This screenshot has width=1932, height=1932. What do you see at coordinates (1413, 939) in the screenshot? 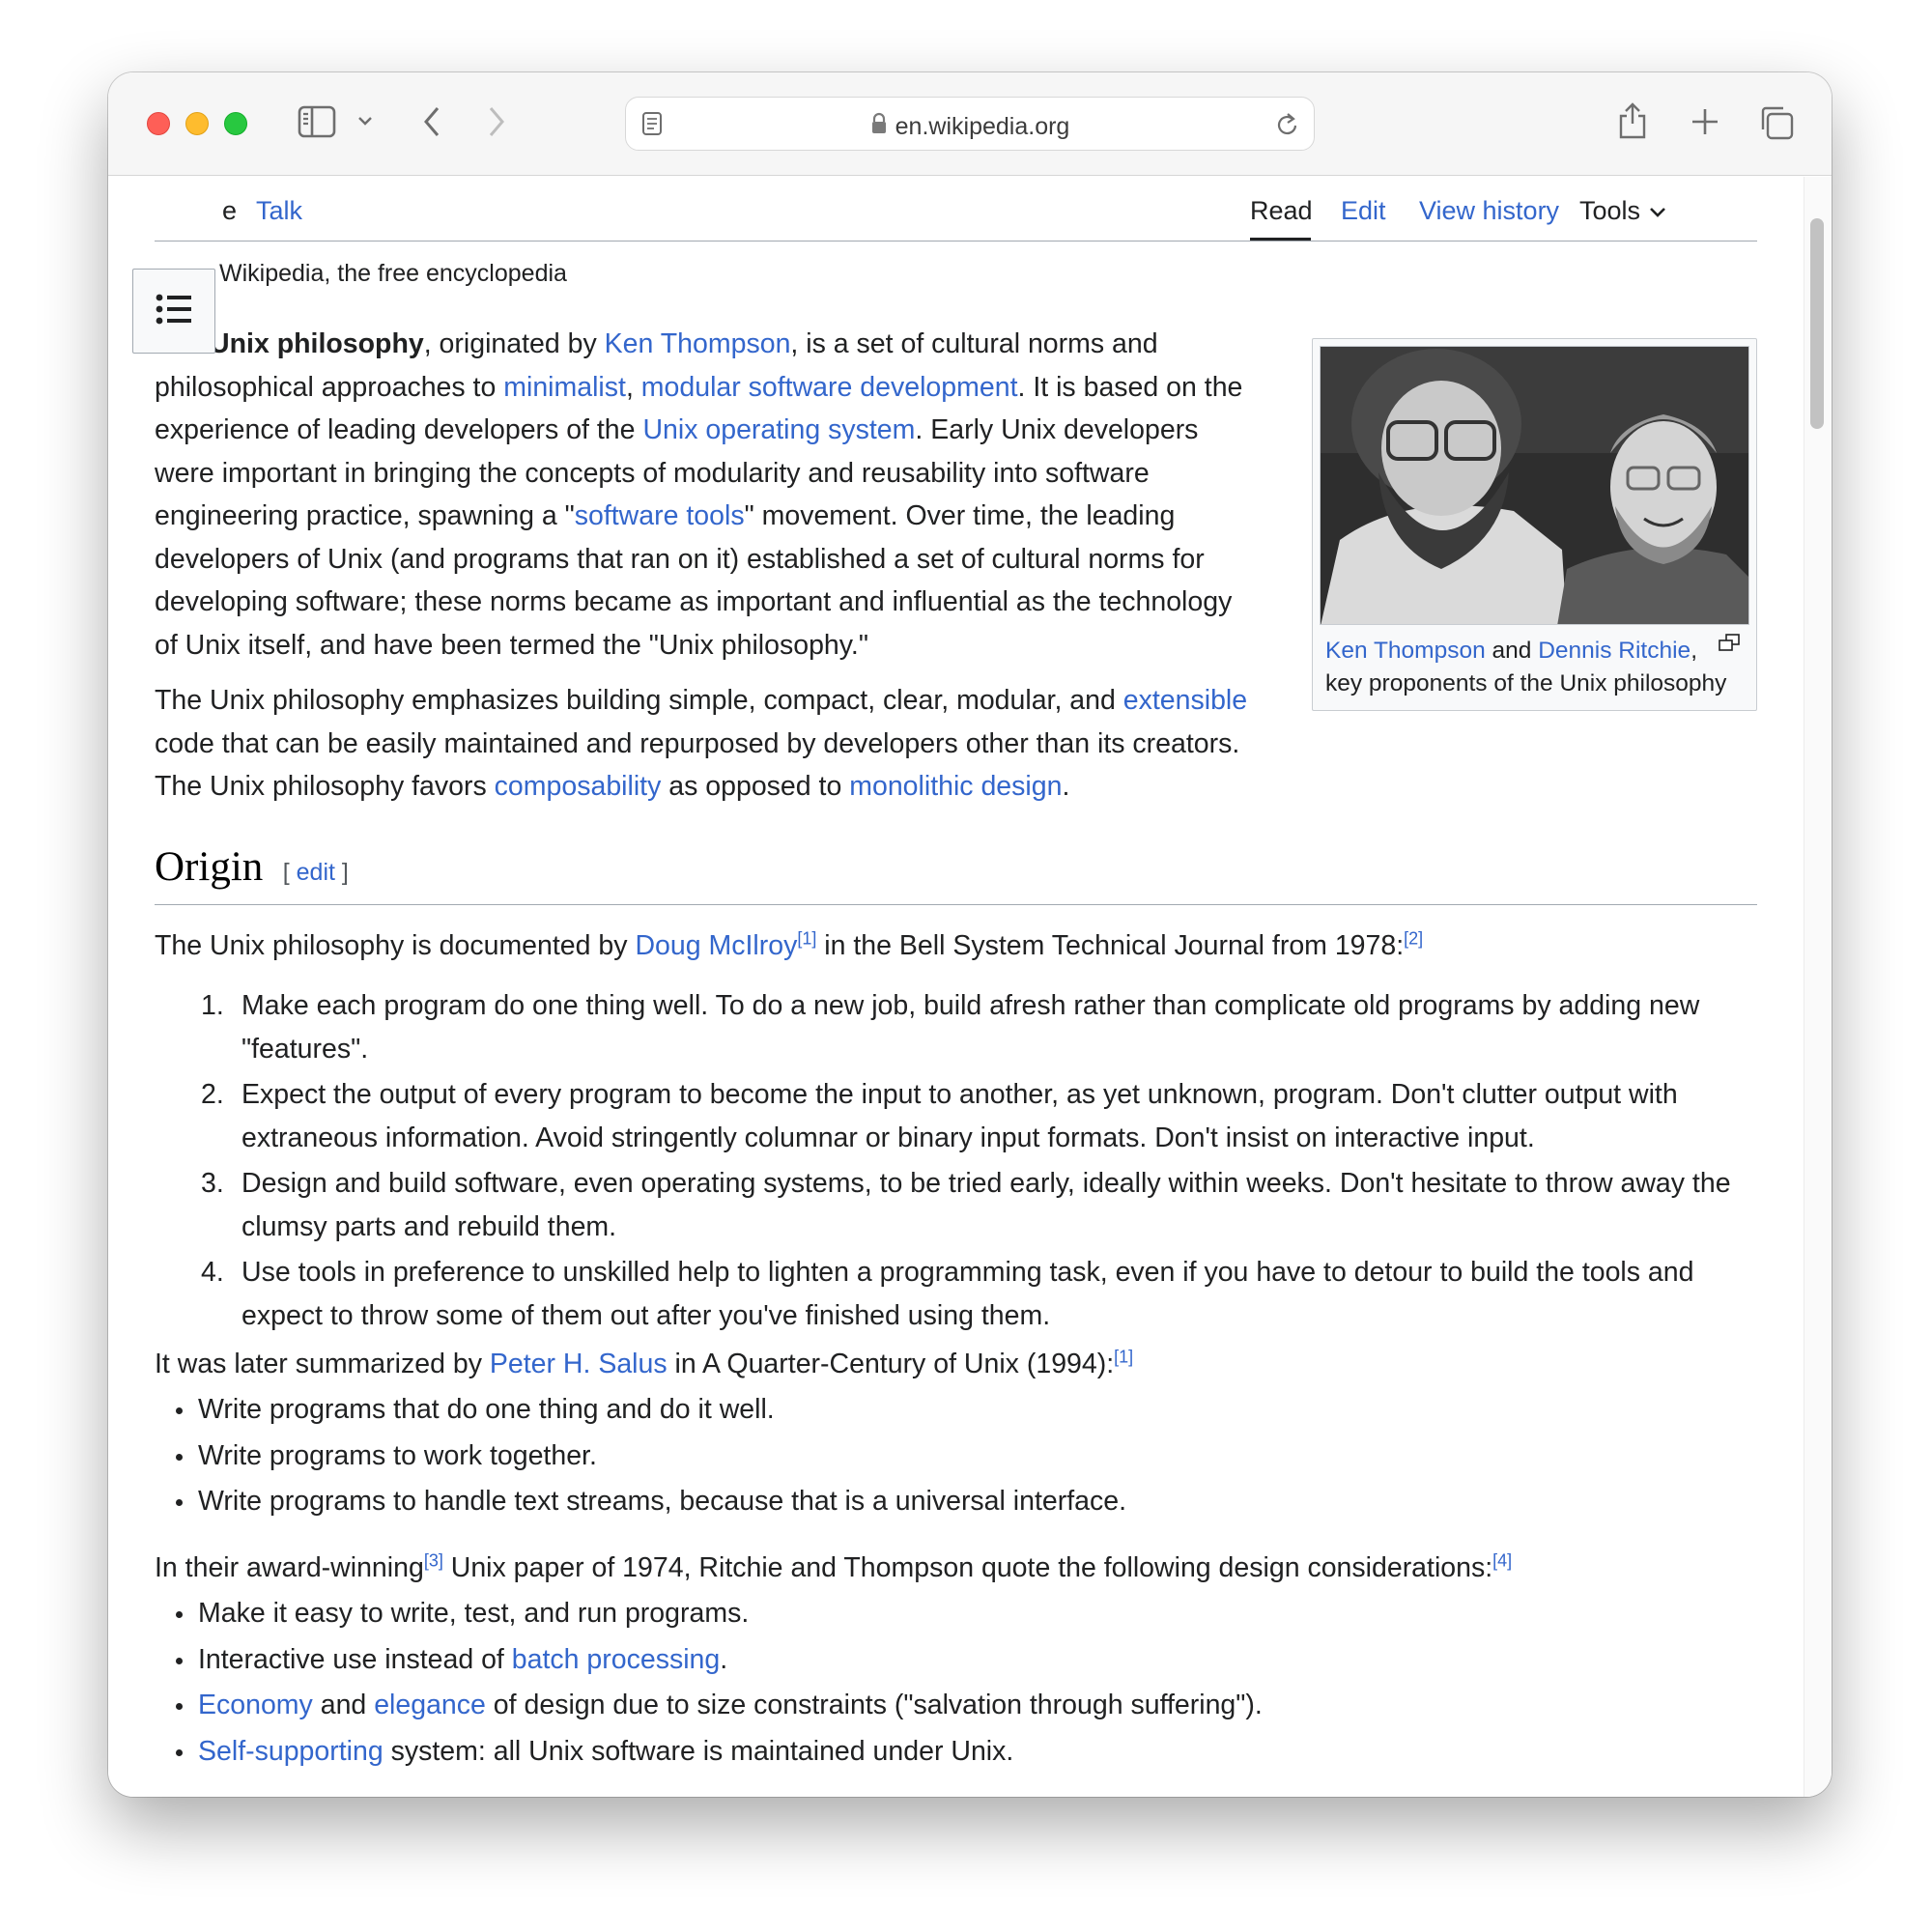
I see `reference-2: [2]` at bounding box center [1413, 939].